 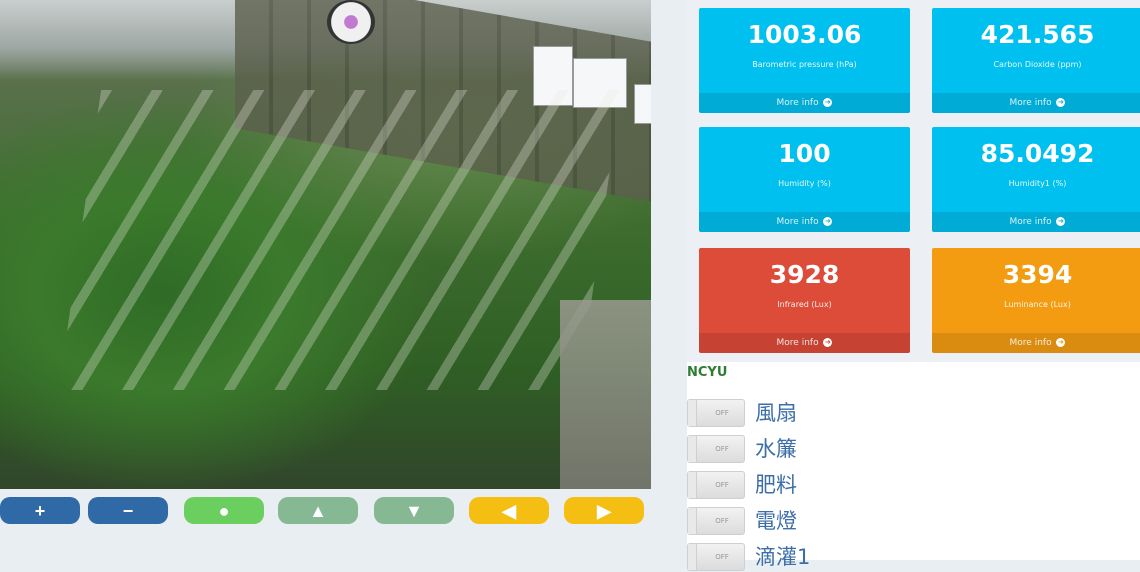 I want to click on camera-controls: + − ● ▲ ▼ ◀ ▶, so click(x=325, y=511).